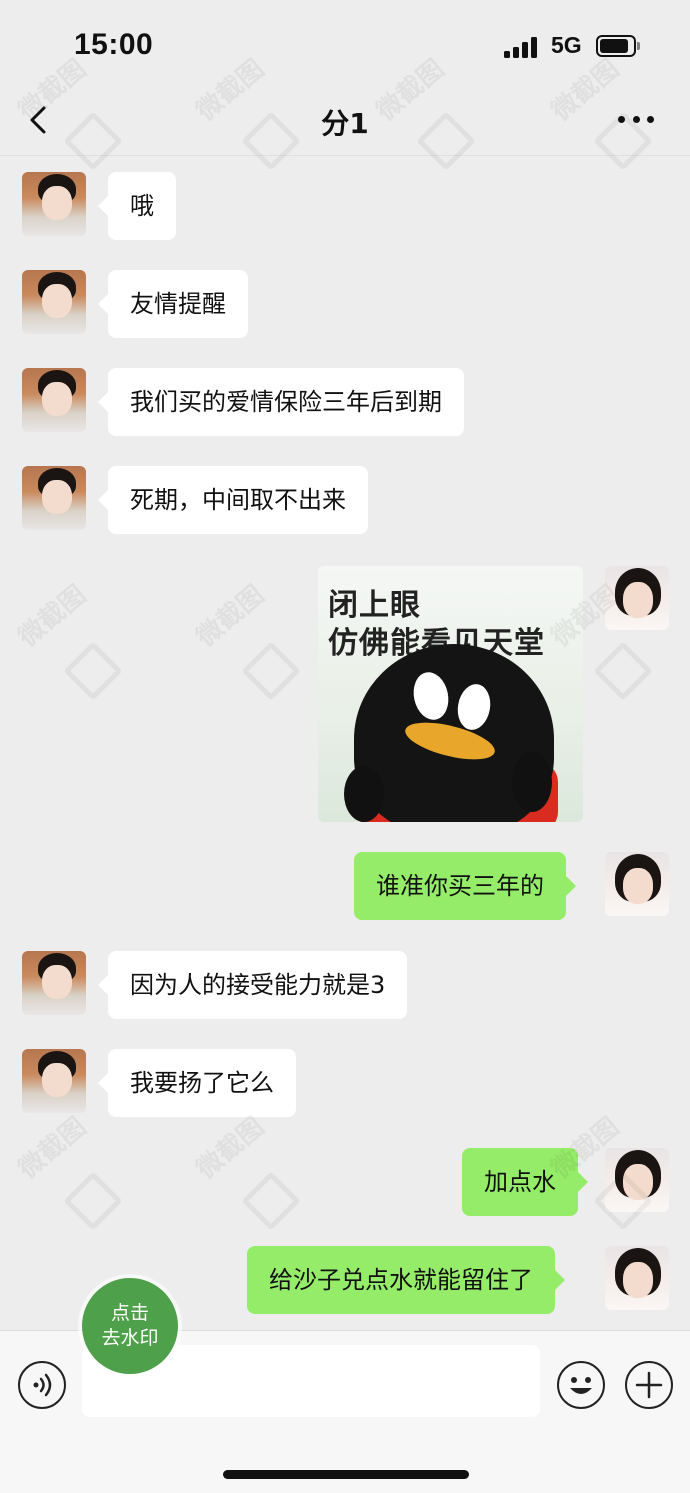 The width and height of the screenshot is (690, 1493). Describe the element at coordinates (129, 1313) in the screenshot. I see `remove-watermark-label: 点击` at that location.